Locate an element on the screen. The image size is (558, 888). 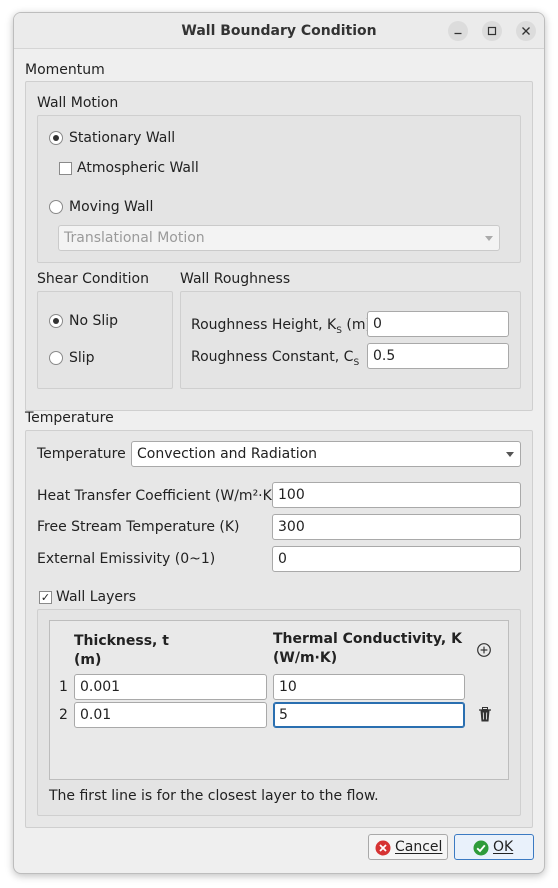
fst-label: Free Stream Temperature (K) is located at coordinates (138, 527).